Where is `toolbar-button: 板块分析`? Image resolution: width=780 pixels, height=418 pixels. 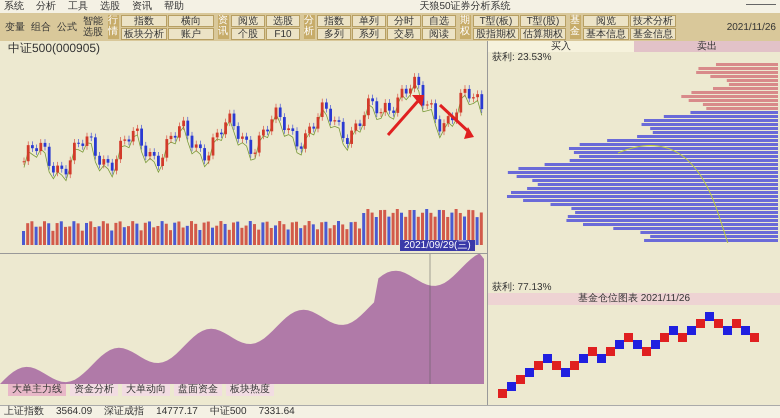 toolbar-button: 板块分析 is located at coordinates (144, 34).